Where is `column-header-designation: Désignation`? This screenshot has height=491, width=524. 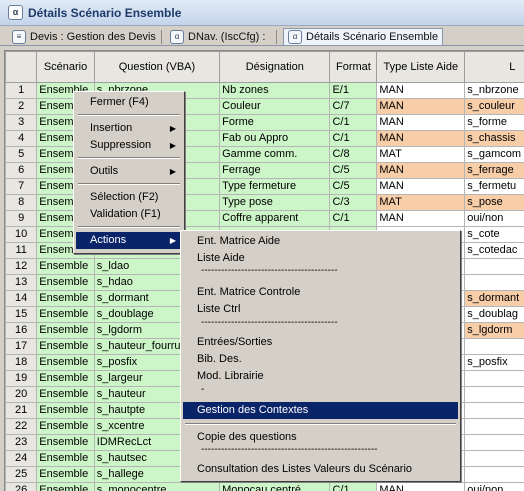
column-header-designation: Désignation is located at coordinates (275, 67).